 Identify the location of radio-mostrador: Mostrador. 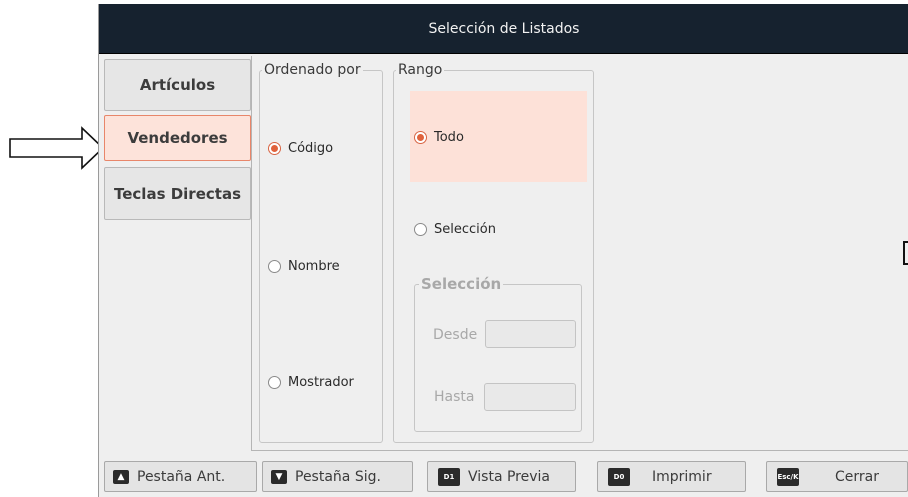
(311, 382).